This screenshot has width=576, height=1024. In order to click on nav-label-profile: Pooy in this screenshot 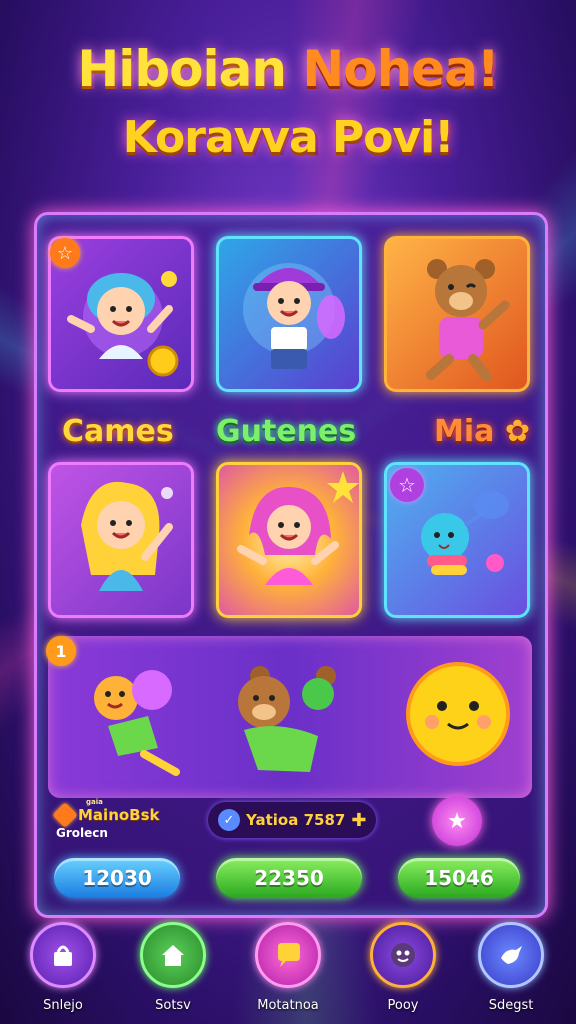, I will do `click(403, 1005)`.